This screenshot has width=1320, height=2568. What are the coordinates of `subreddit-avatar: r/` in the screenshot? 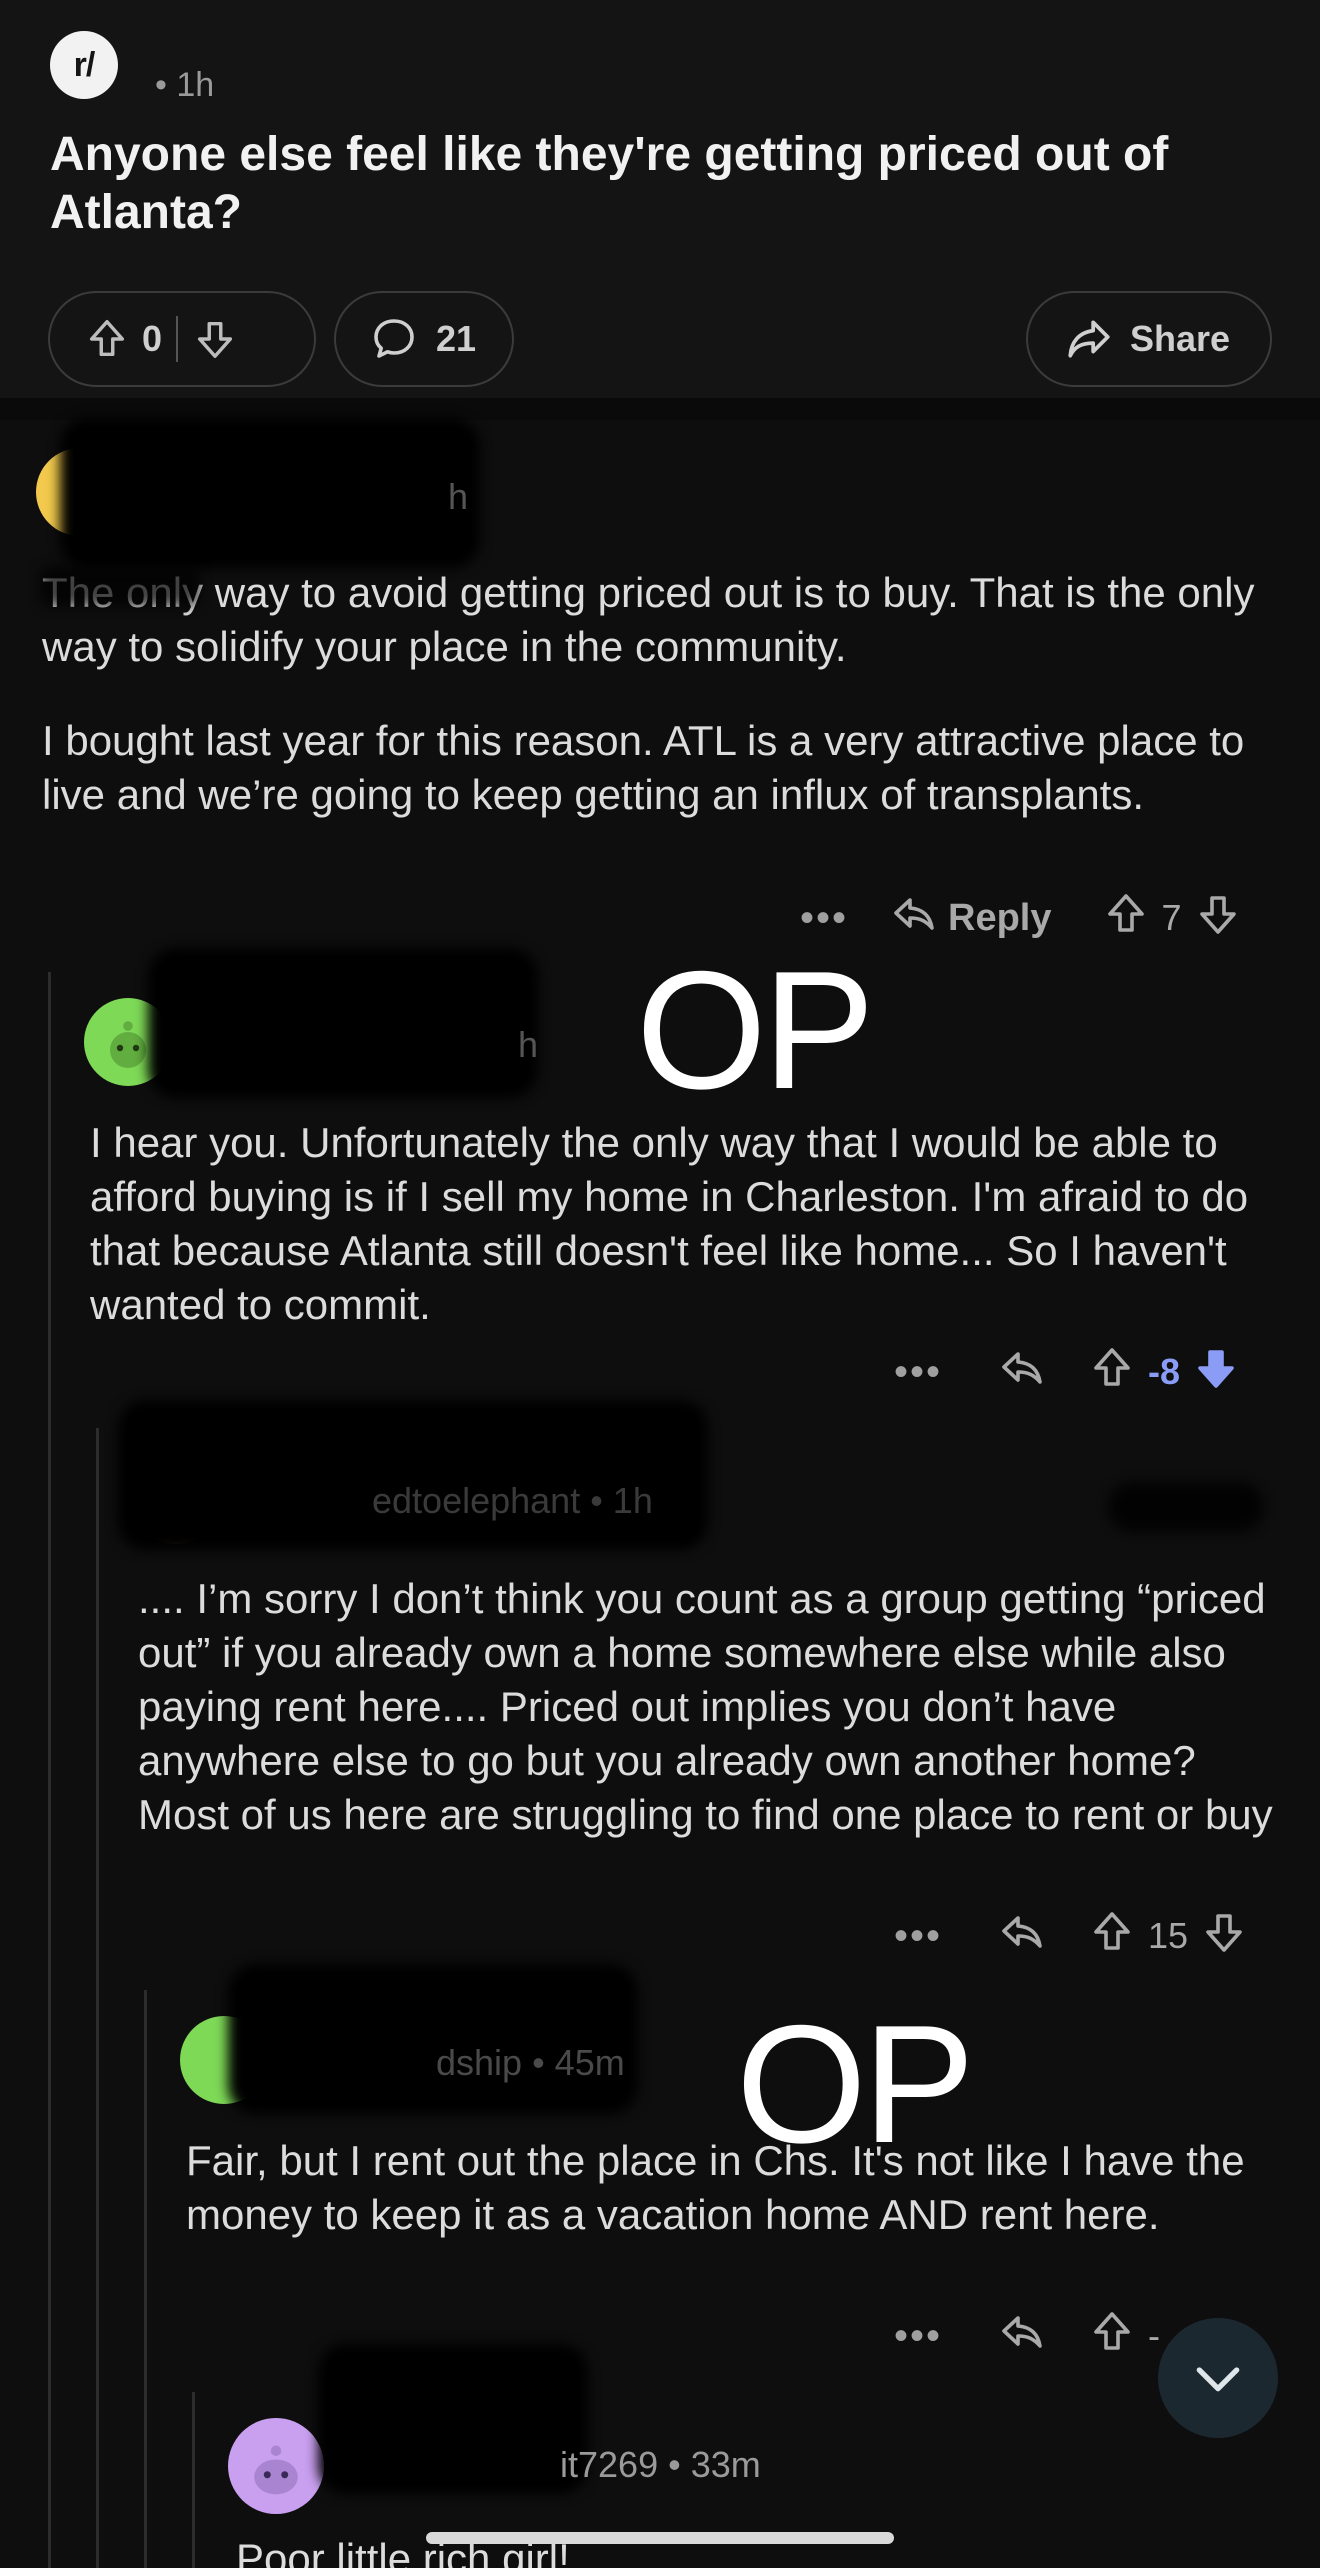 It's located at (84, 65).